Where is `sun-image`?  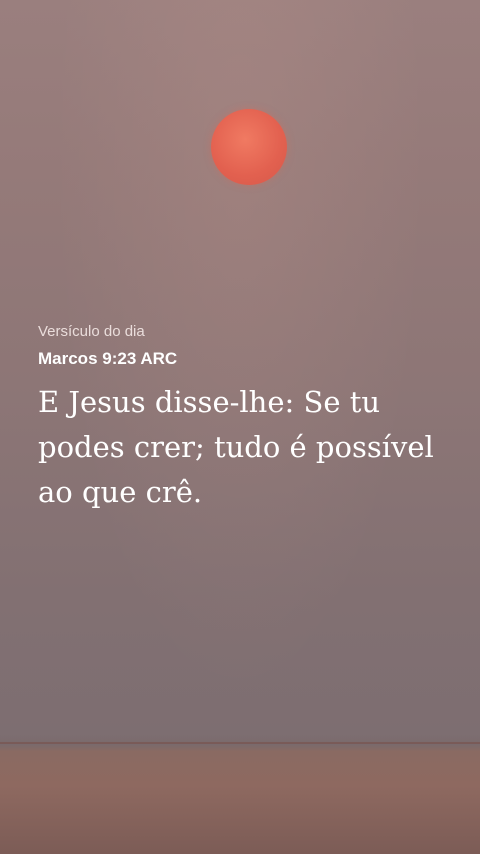 sun-image is located at coordinates (249, 147).